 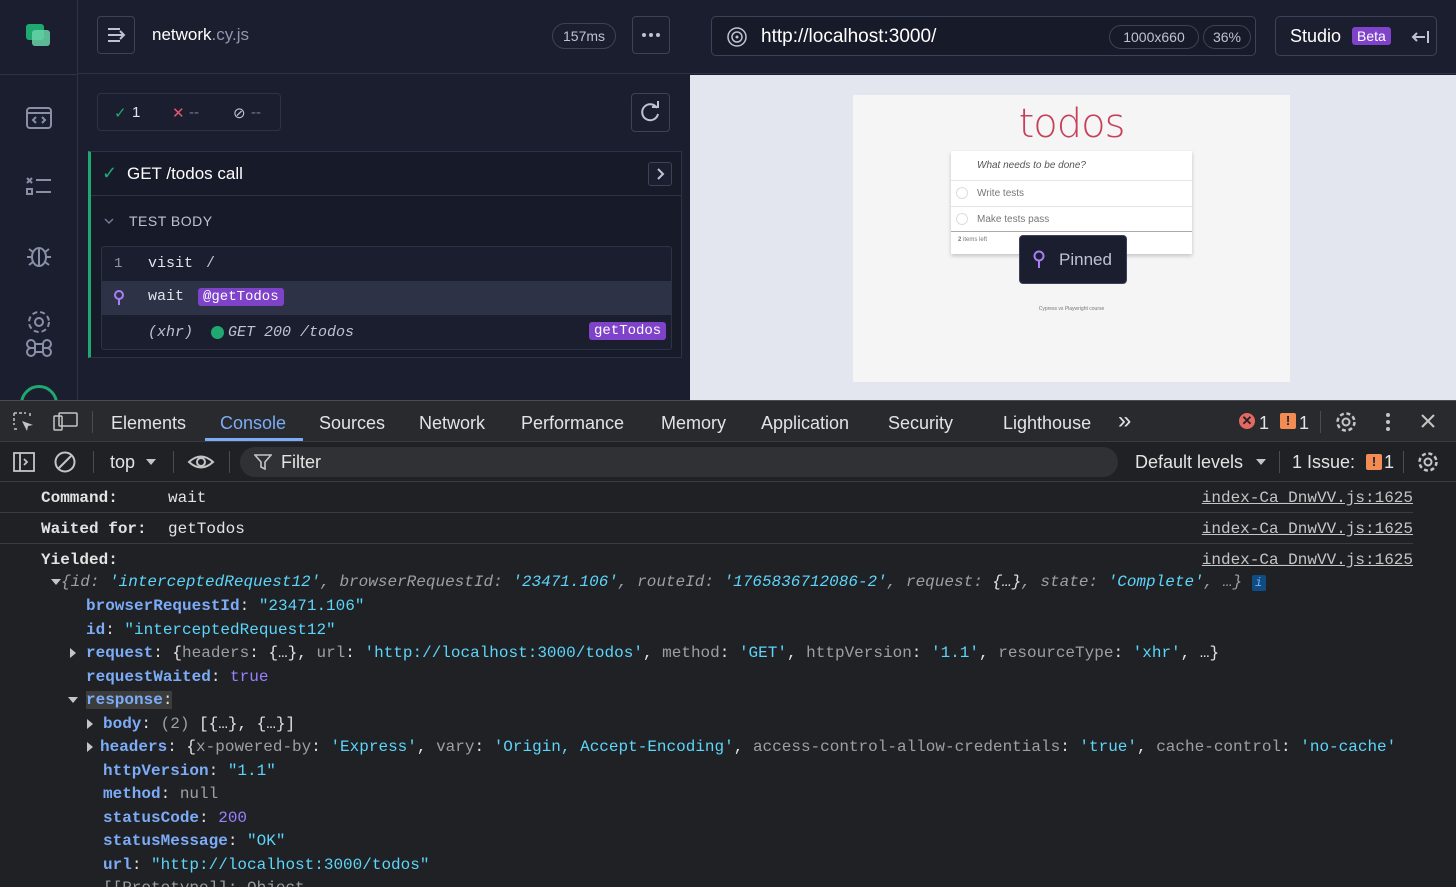 What do you see at coordinates (290, 865) in the screenshot?
I see `prop-value: "http://localhost:3000/todos"` at bounding box center [290, 865].